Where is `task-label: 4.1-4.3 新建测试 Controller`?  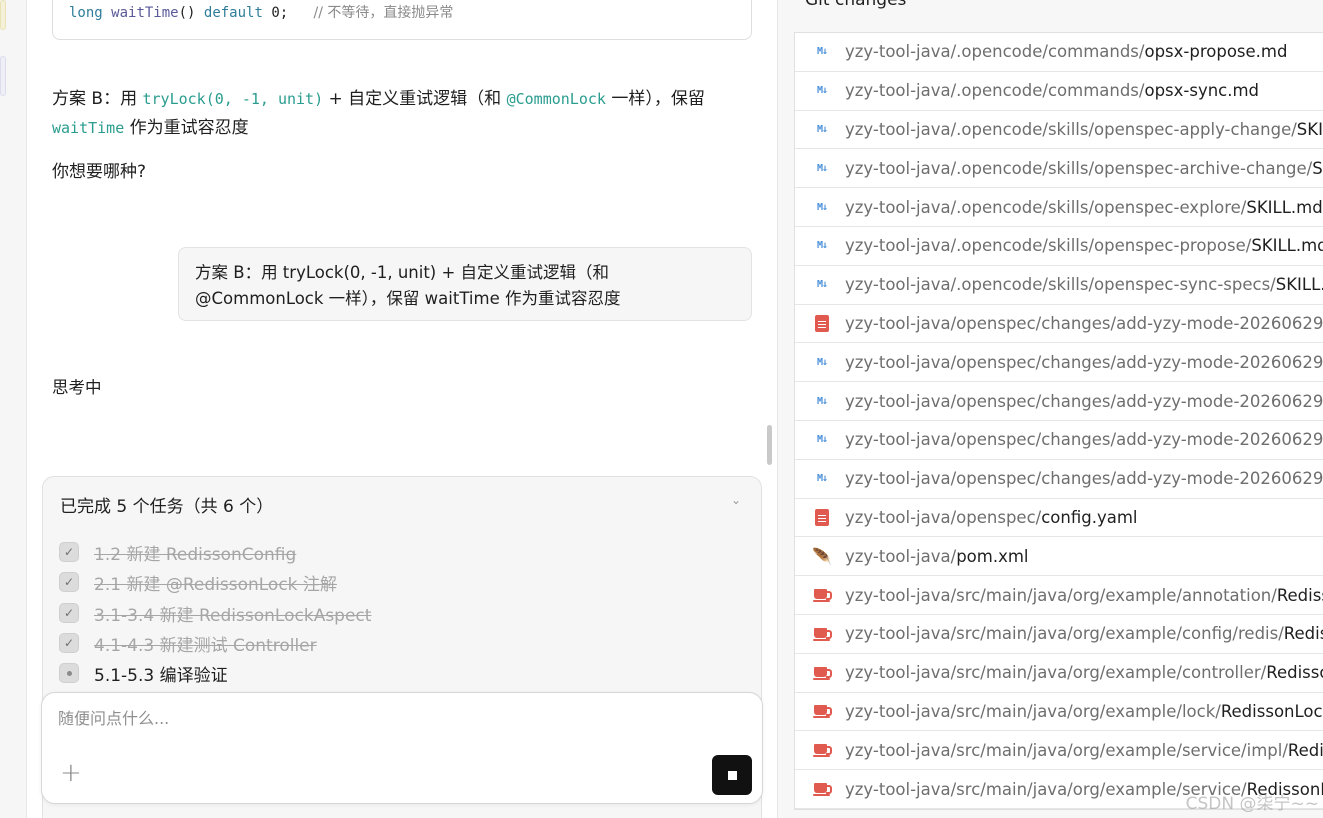
task-label: 4.1-4.3 新建测试 Controller is located at coordinates (205, 645).